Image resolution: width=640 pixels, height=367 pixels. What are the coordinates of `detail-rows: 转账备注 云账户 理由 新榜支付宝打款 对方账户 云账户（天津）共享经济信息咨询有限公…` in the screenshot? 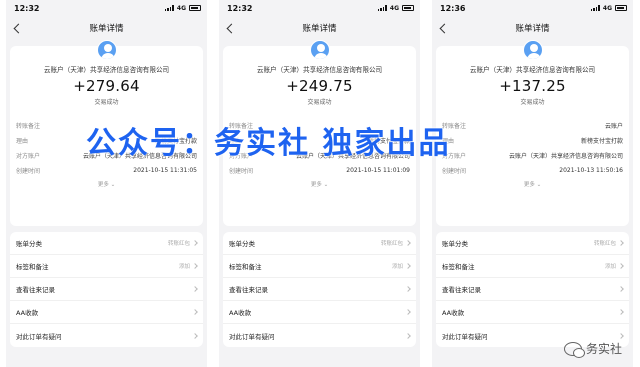 It's located at (532, 148).